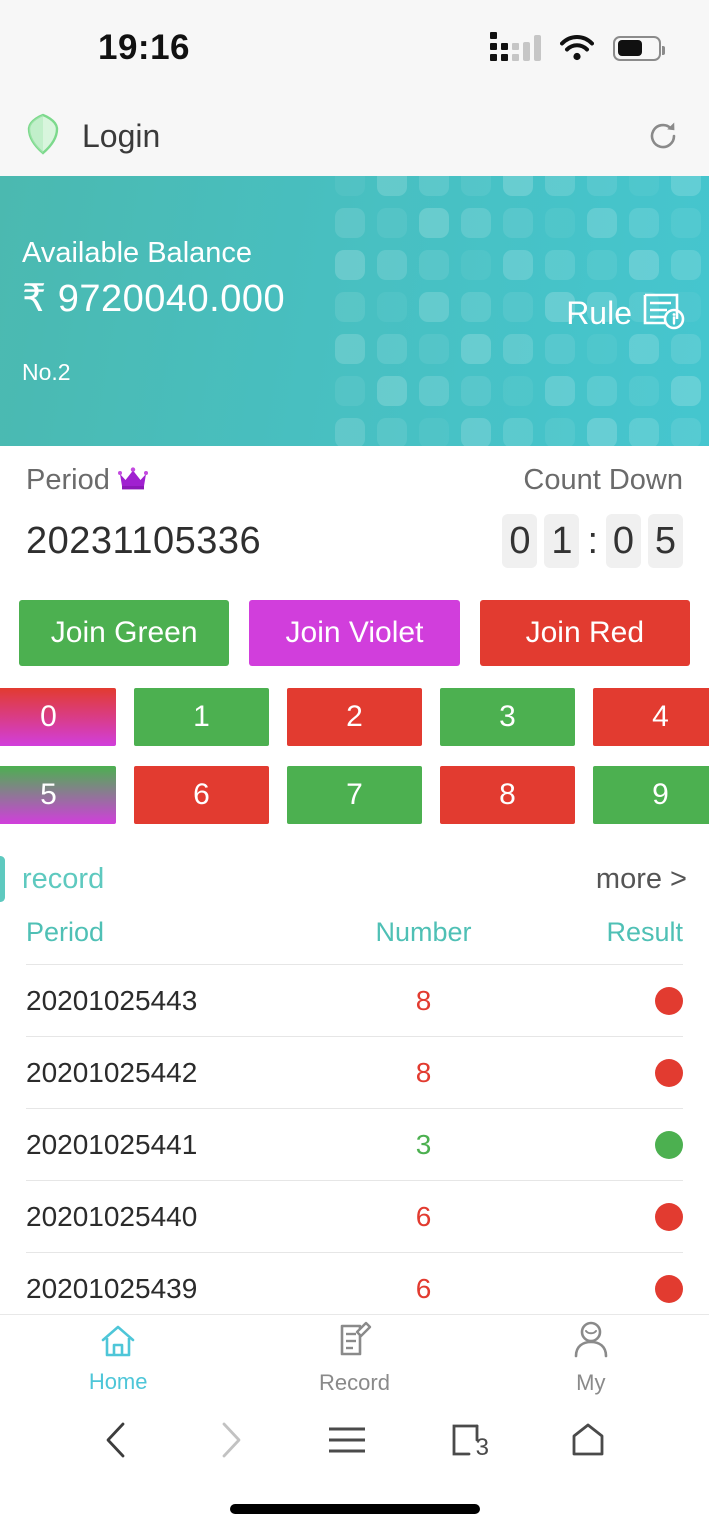  I want to click on table-row: 20201025442 8, so click(354, 1072).